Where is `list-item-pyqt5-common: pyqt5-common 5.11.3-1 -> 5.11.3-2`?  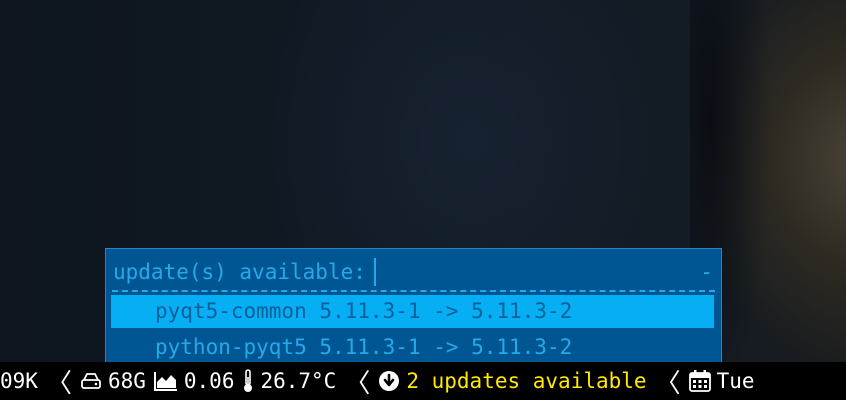
list-item-pyqt5-common: pyqt5-common 5.11.3-1 -> 5.11.3-2 is located at coordinates (412, 311).